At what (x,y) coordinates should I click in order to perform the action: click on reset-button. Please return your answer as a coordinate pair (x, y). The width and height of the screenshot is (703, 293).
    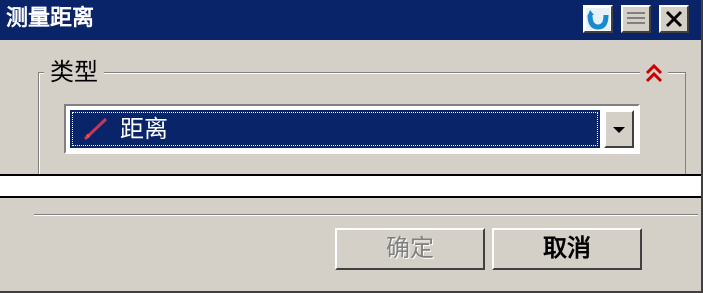
    Looking at the image, I should click on (598, 19).